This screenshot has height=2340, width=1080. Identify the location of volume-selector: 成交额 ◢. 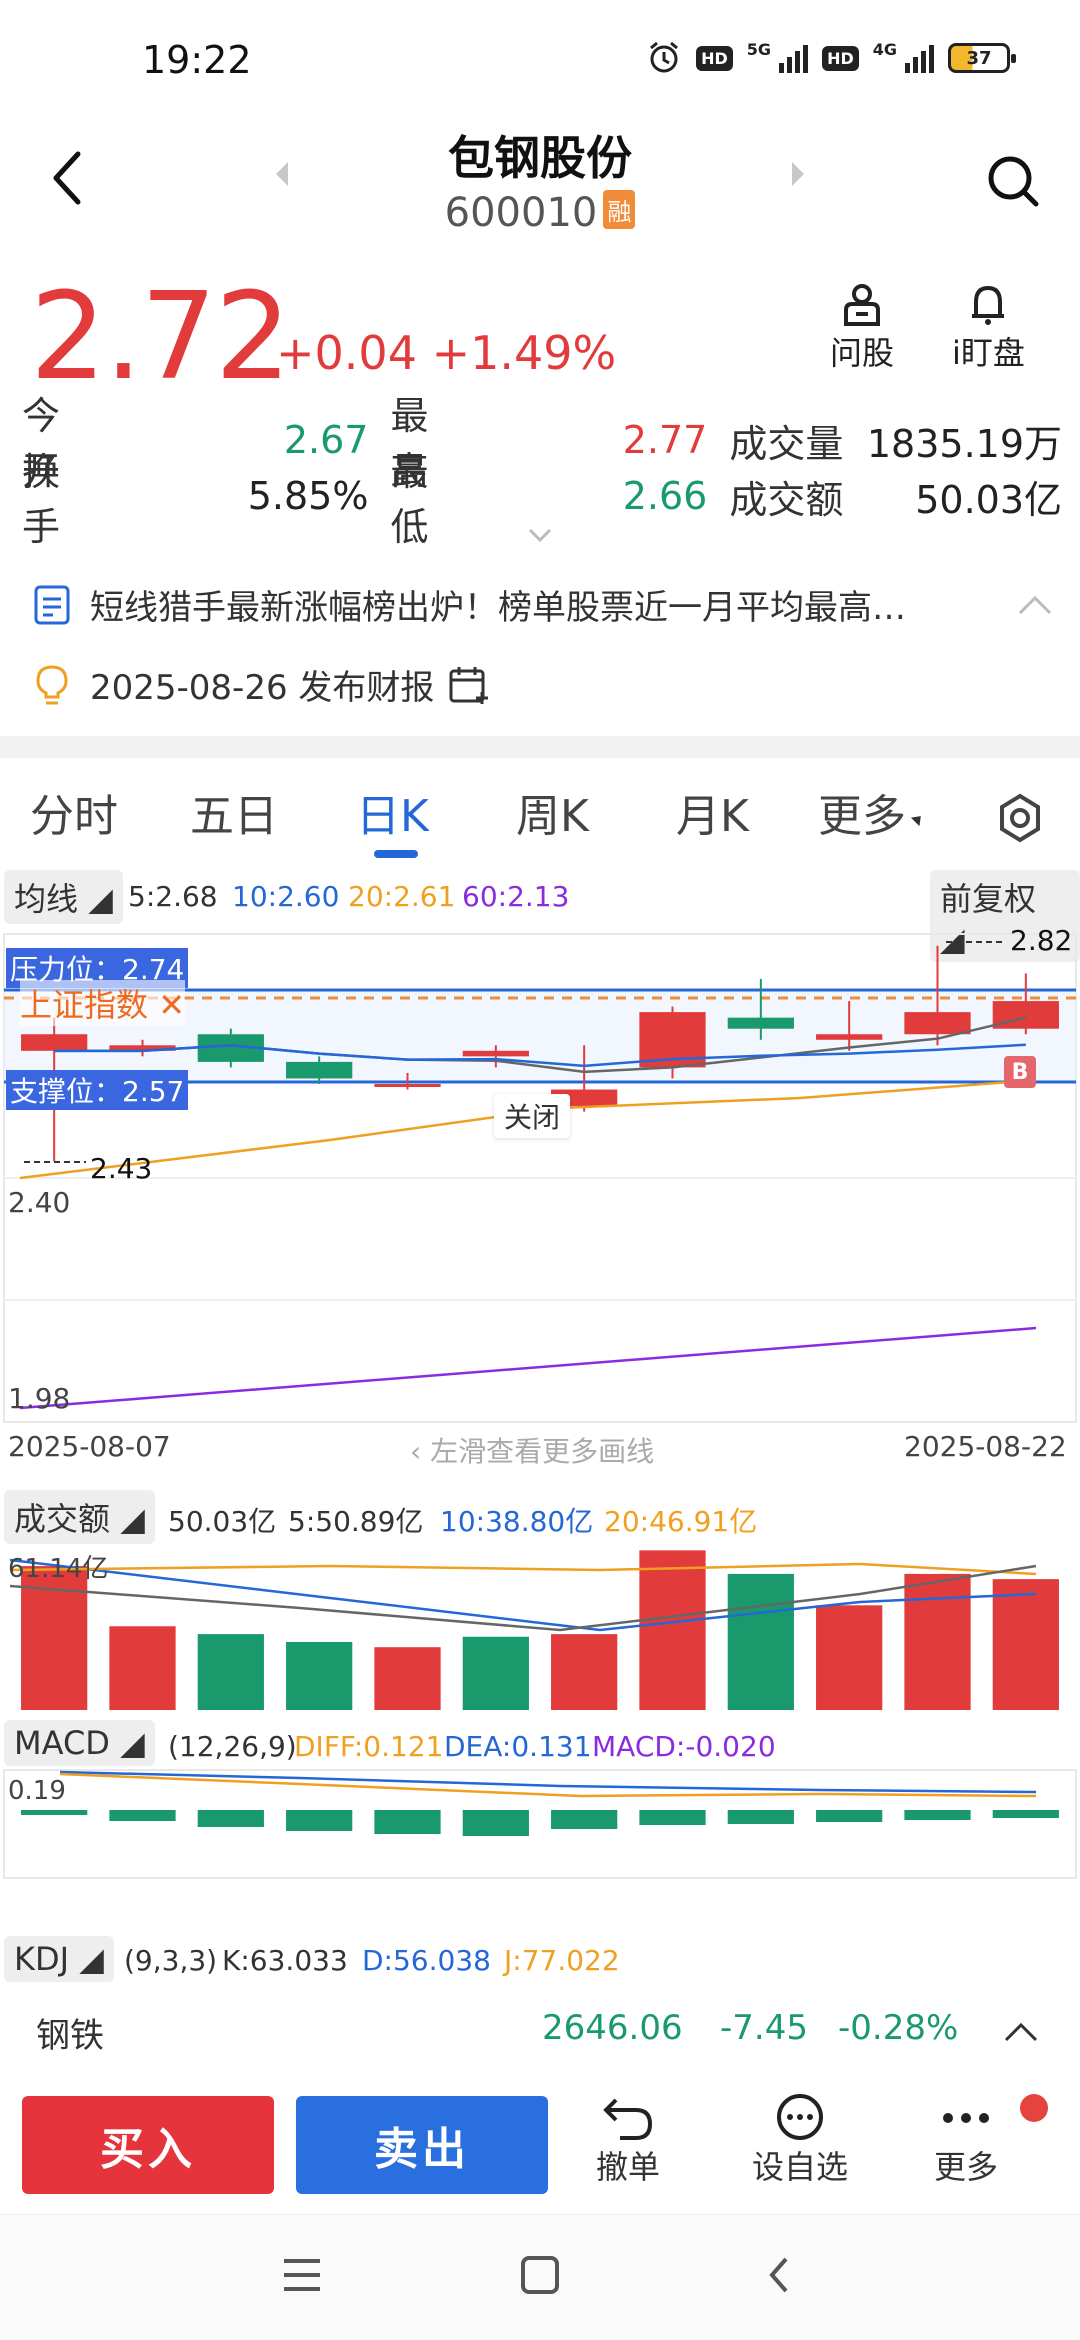
(79, 1517).